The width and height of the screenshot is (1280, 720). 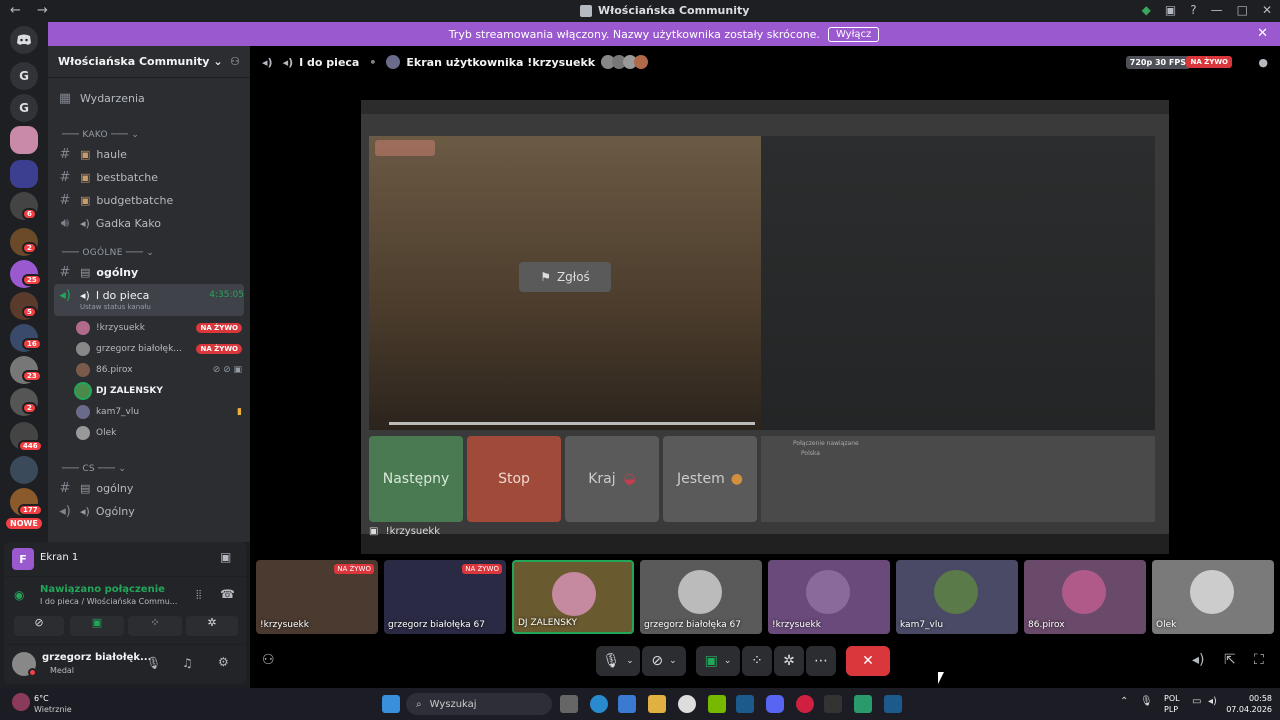 I want to click on minimize-icon: —, so click(x=1217, y=10).